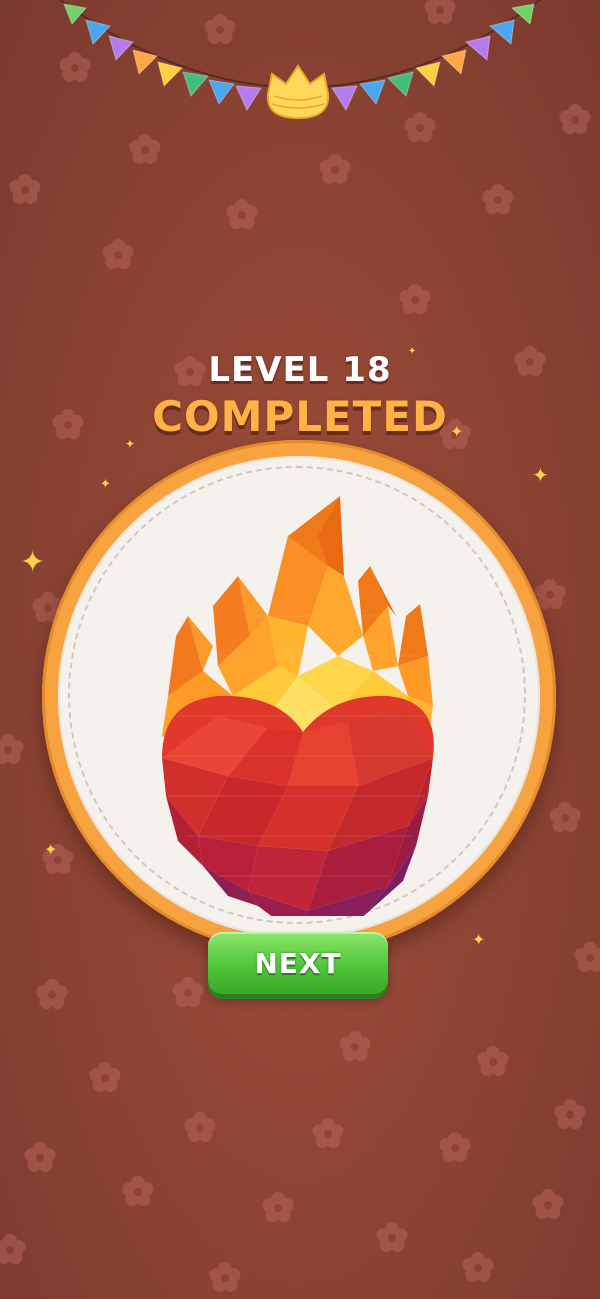  Describe the element at coordinates (298, 92) in the screenshot. I see `crown-icon` at that location.